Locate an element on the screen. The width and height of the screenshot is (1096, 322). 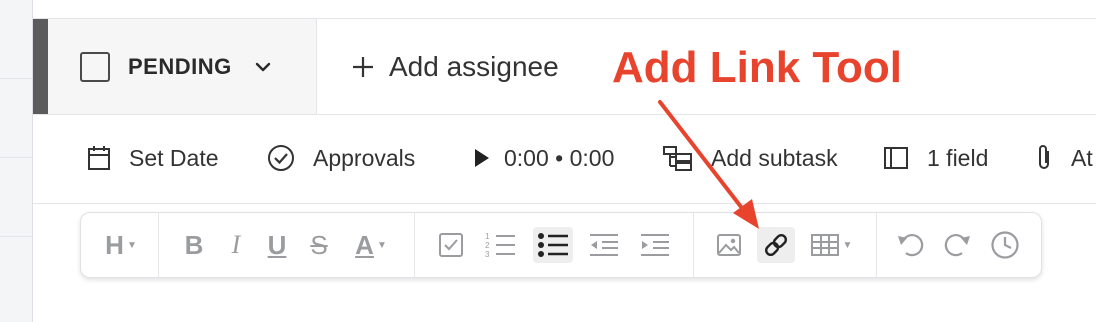
set-date-button: Set Date is located at coordinates (153, 158).